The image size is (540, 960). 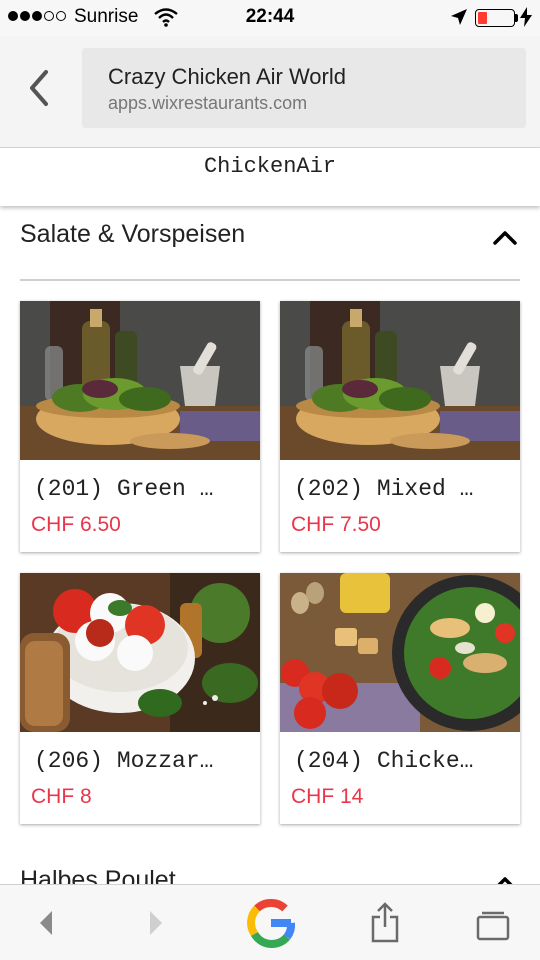 What do you see at coordinates (327, 796) in the screenshot?
I see `dish-price: CHF 14` at bounding box center [327, 796].